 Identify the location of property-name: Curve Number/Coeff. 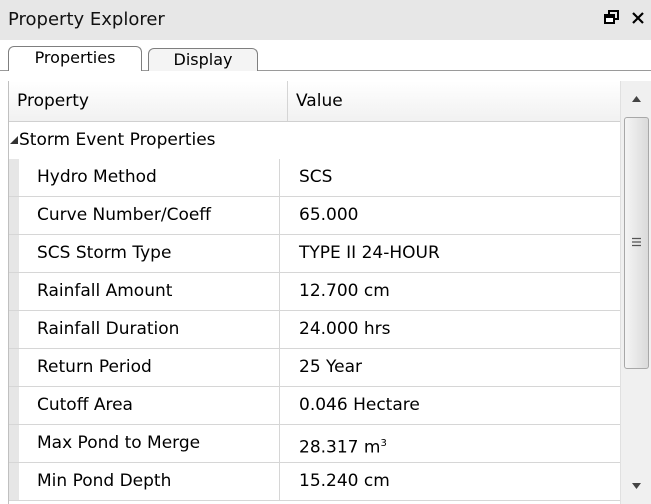
(149, 215).